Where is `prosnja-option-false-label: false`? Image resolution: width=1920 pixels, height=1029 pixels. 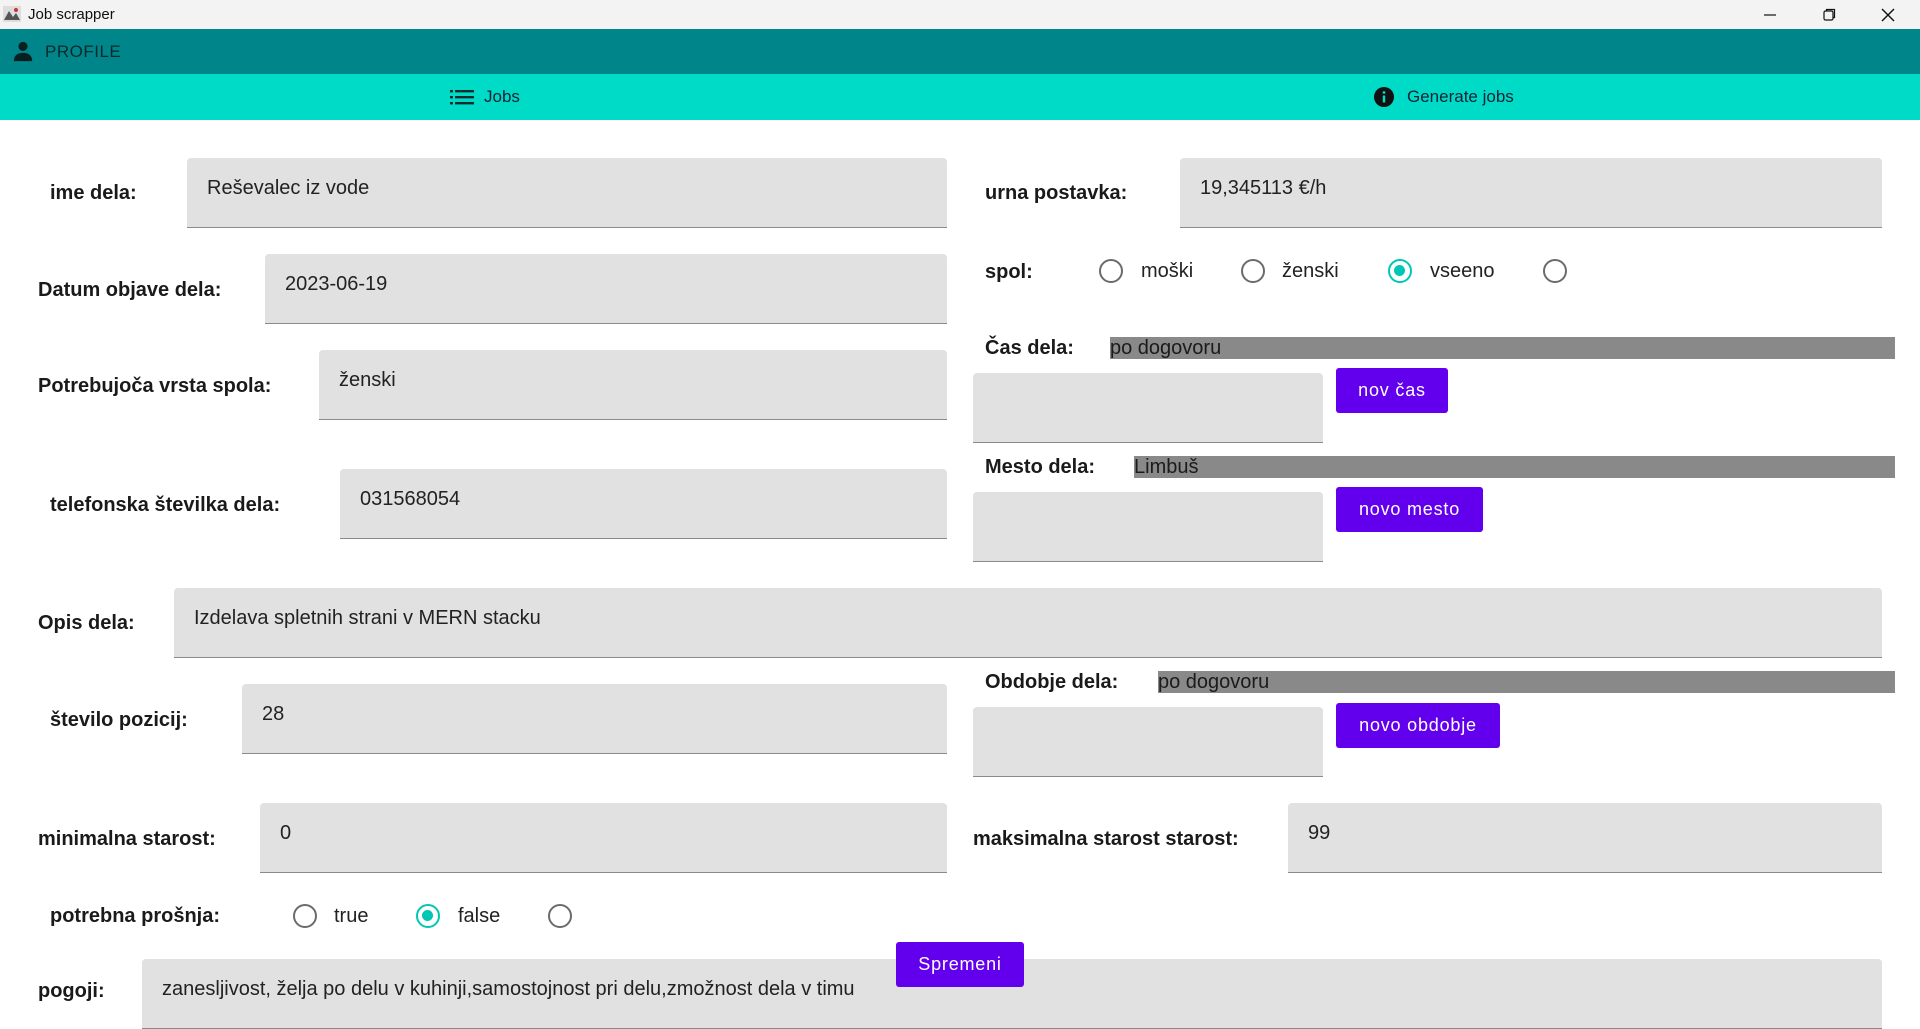
prosnja-option-false-label: false is located at coordinates (479, 916).